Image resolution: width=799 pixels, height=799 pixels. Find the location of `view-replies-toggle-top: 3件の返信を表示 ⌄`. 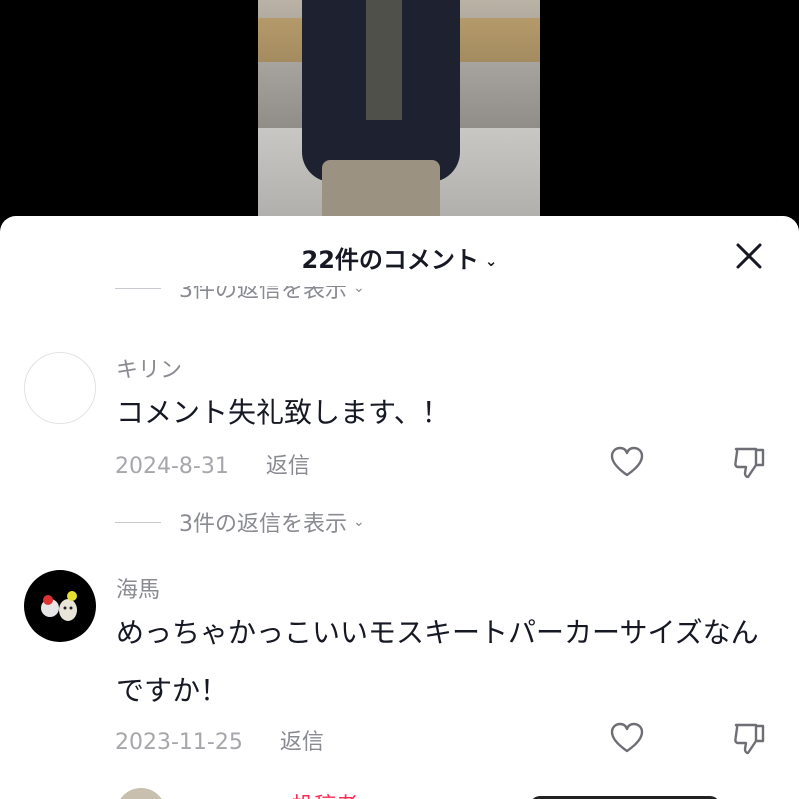

view-replies-toggle-top: 3件の返信を表示 ⌄ is located at coordinates (240, 296).